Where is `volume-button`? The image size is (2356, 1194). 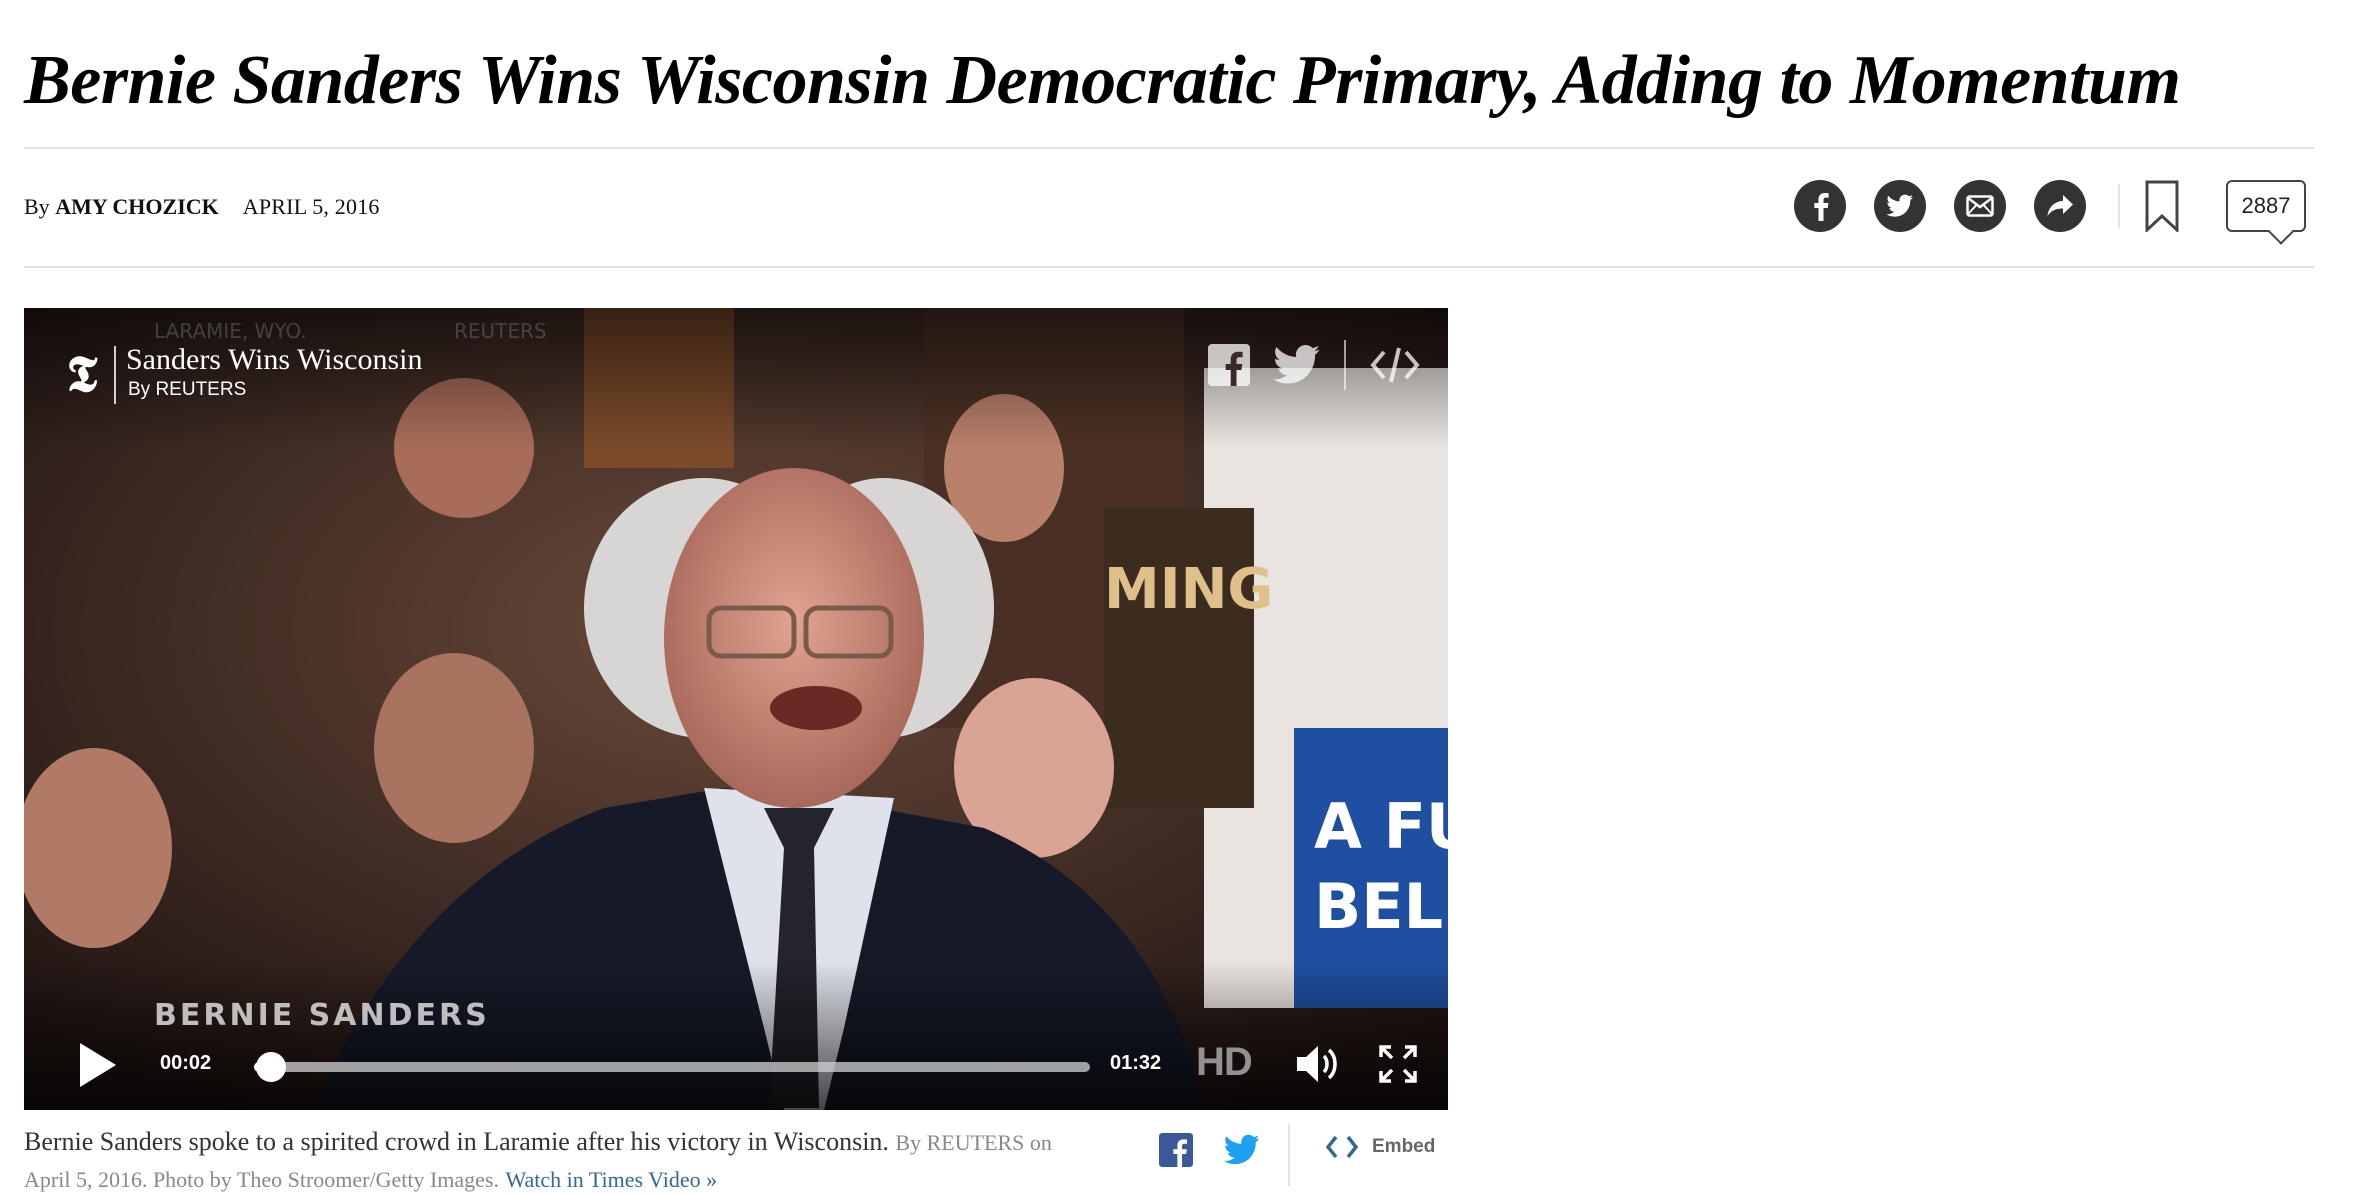
volume-button is located at coordinates (1318, 1064).